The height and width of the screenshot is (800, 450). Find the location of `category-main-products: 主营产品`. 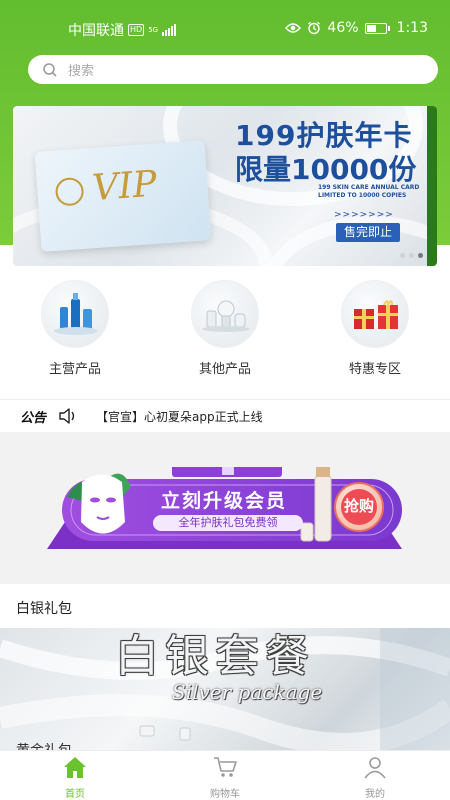

category-main-products: 主营产品 is located at coordinates (75, 328).